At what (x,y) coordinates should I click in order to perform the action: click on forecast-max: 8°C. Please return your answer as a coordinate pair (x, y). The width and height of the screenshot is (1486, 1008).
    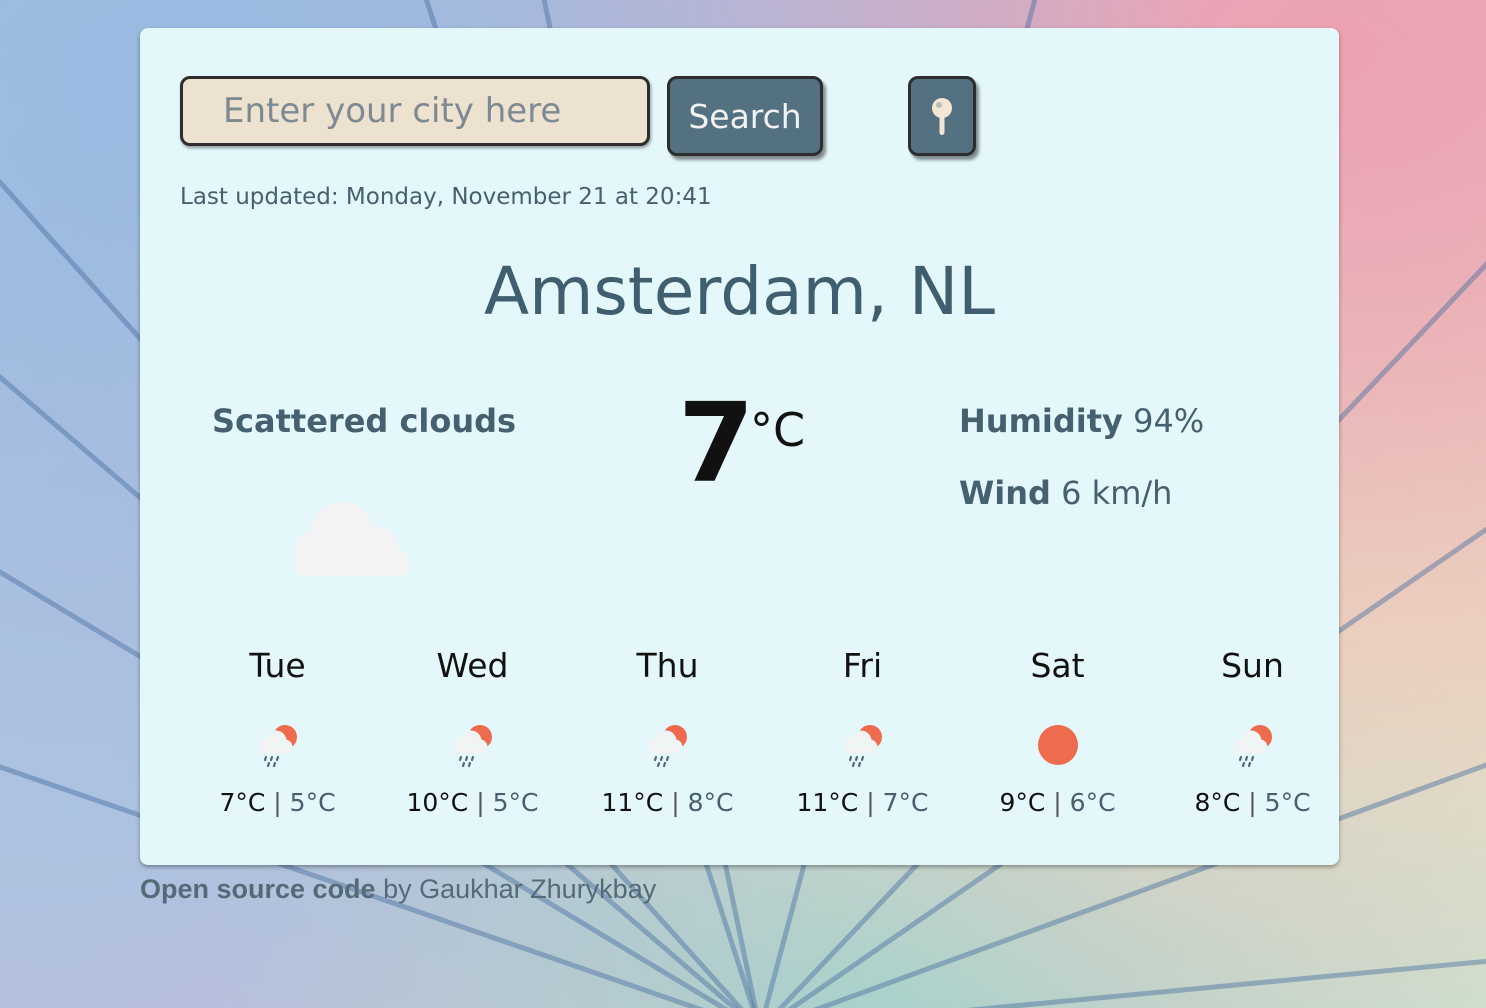
    Looking at the image, I should click on (1217, 802).